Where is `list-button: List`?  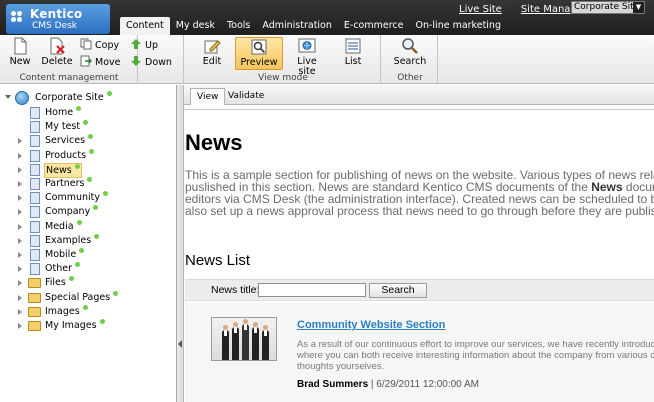
list-button: List is located at coordinates (353, 53).